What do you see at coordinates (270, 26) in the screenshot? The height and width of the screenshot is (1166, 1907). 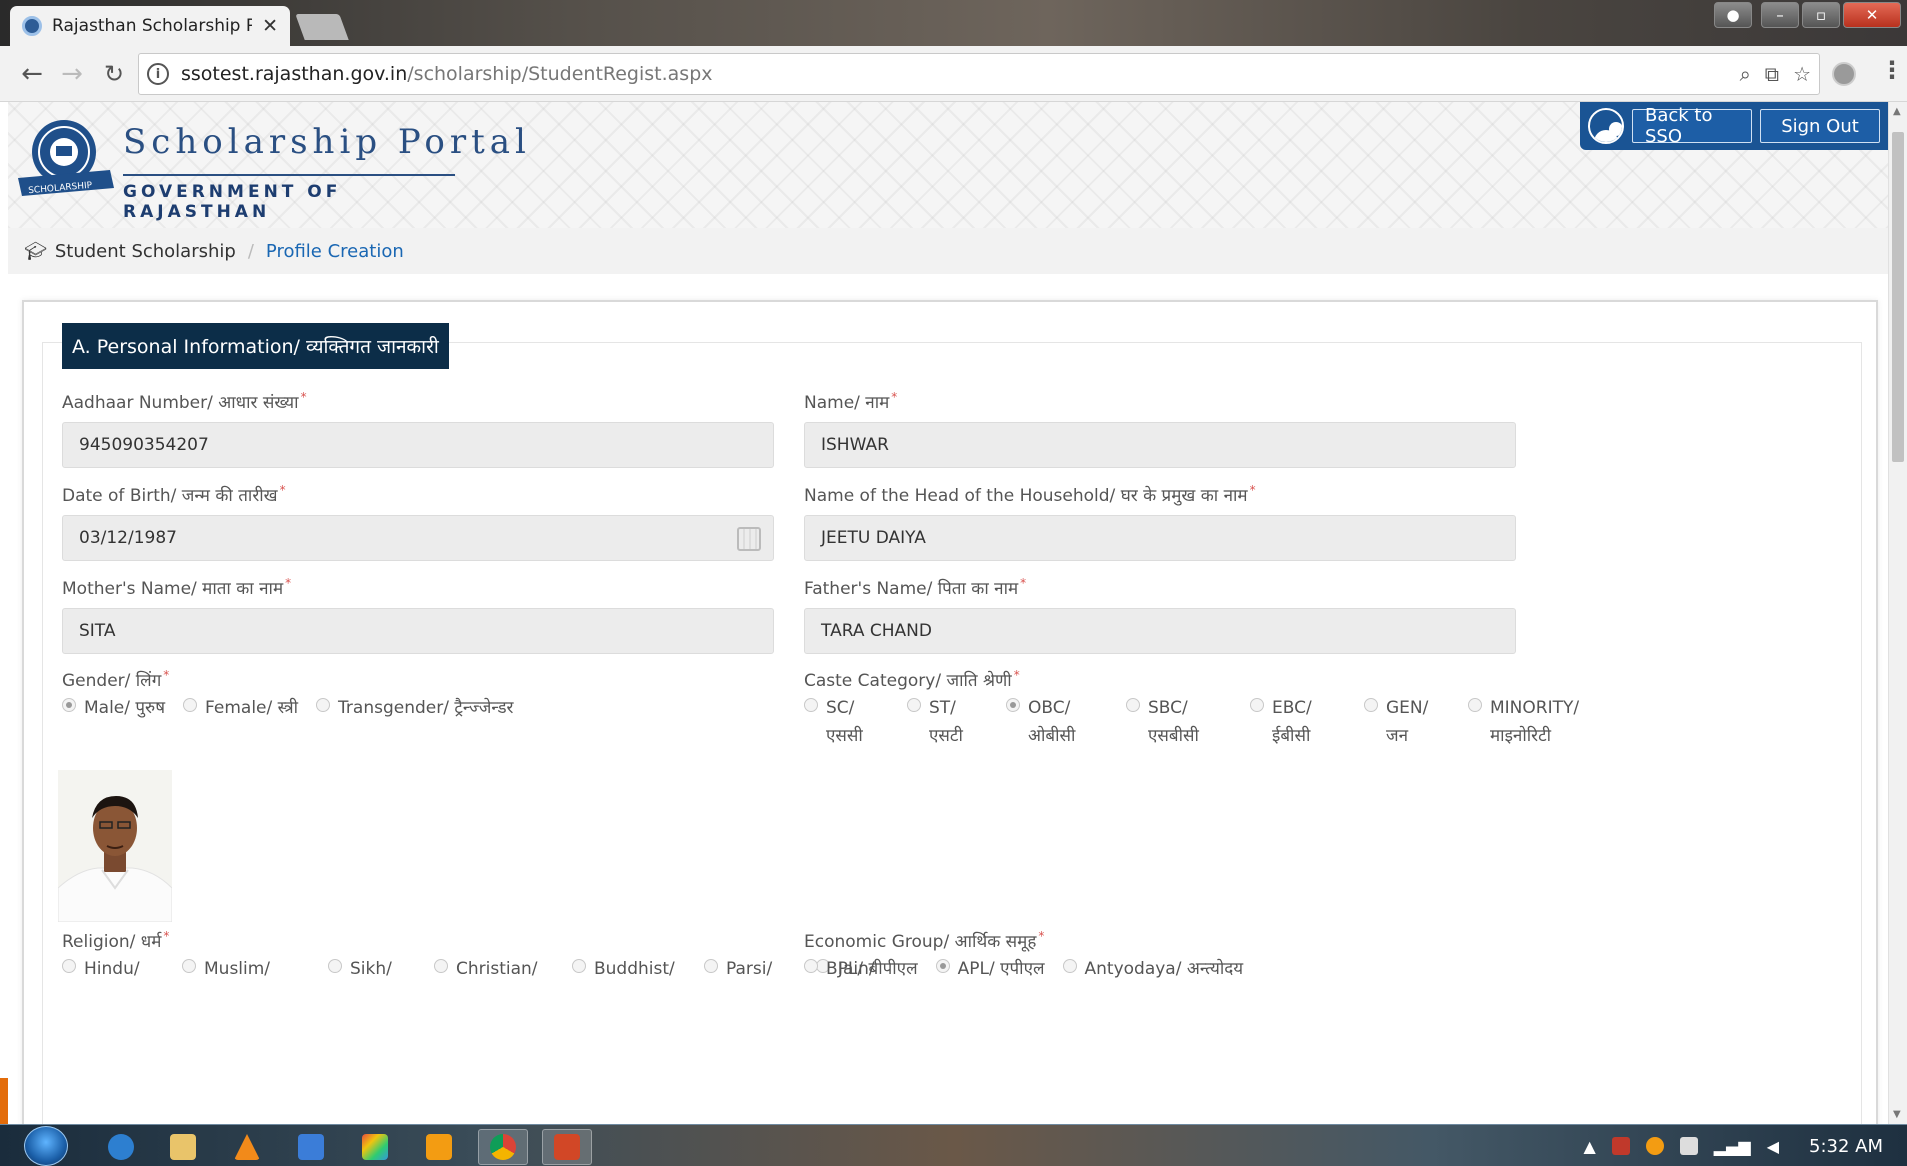 I see `tab-close-icon: ✕` at bounding box center [270, 26].